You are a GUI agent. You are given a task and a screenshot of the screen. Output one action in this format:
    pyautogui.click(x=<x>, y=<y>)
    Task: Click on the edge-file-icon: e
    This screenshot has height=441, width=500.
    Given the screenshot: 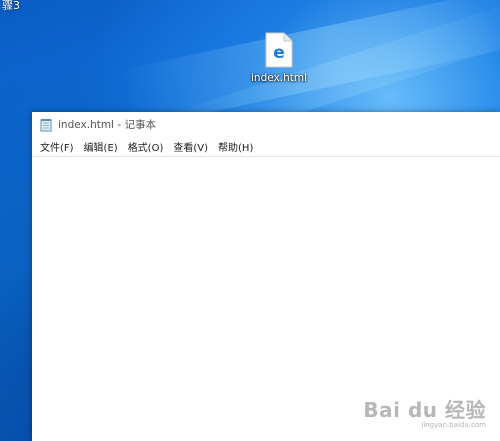 What is the action you would take?
    pyautogui.click(x=279, y=50)
    